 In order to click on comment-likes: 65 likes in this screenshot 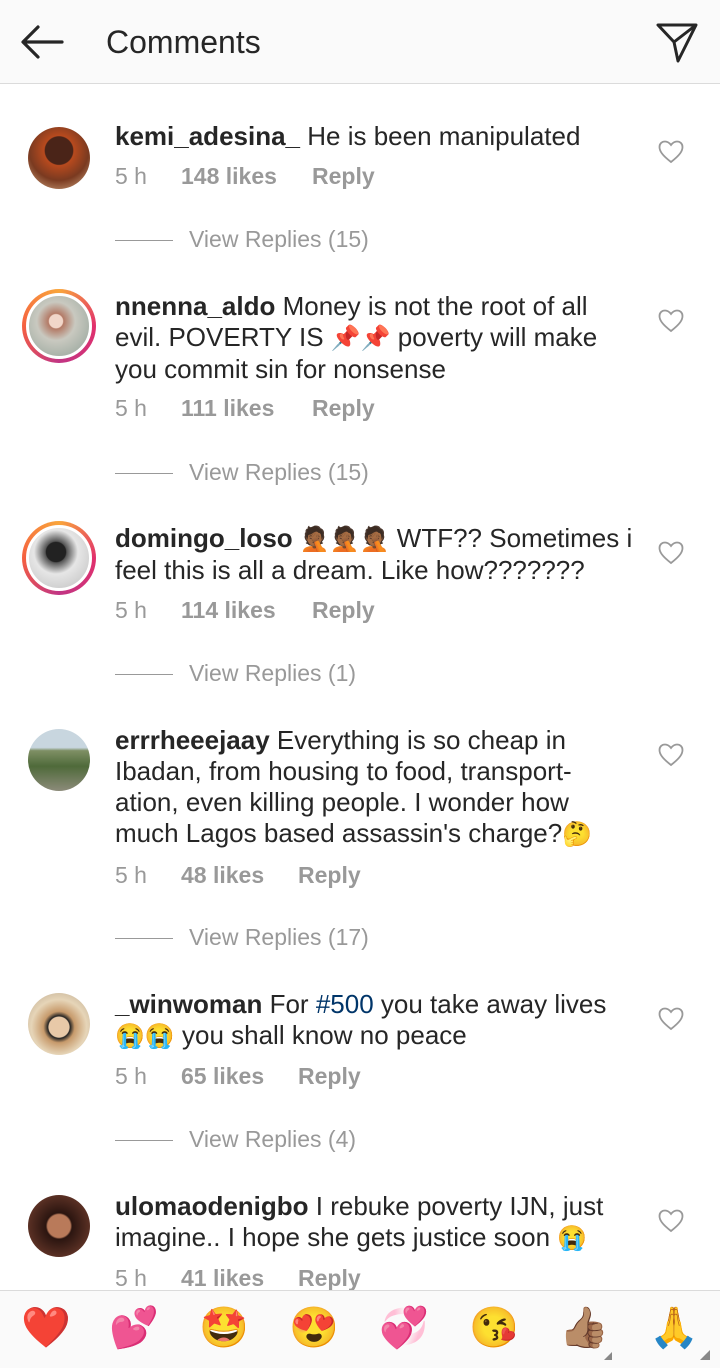, I will do `click(239, 1076)`.